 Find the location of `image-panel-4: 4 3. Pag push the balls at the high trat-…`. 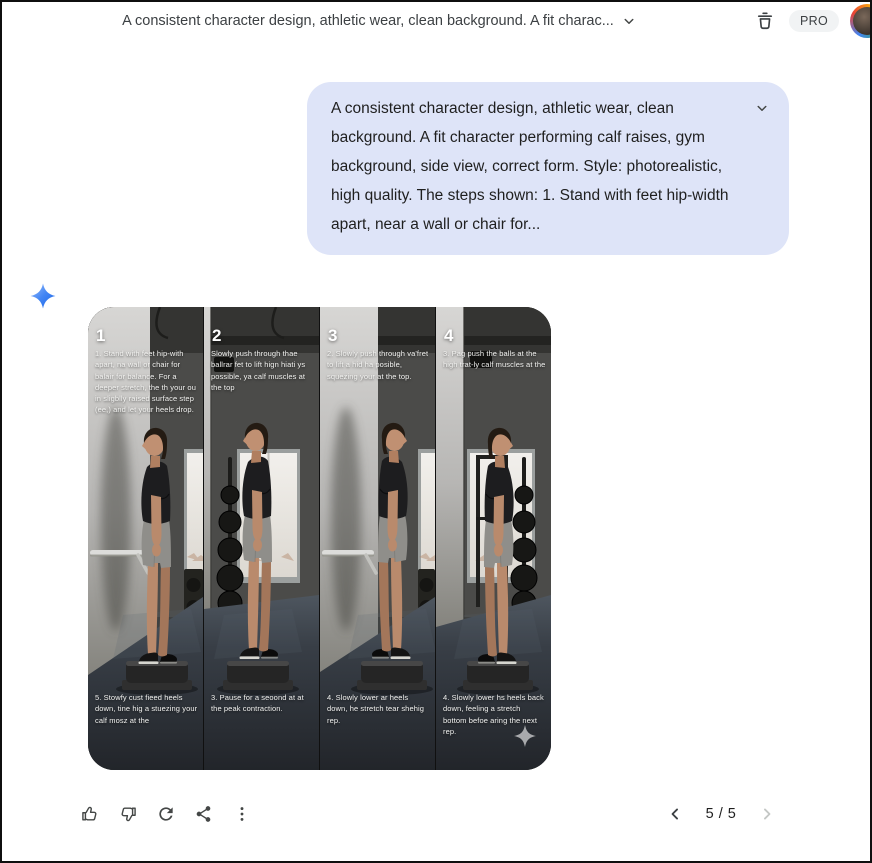

image-panel-4: 4 3. Pag push the balls at the high trat-… is located at coordinates (493, 538).